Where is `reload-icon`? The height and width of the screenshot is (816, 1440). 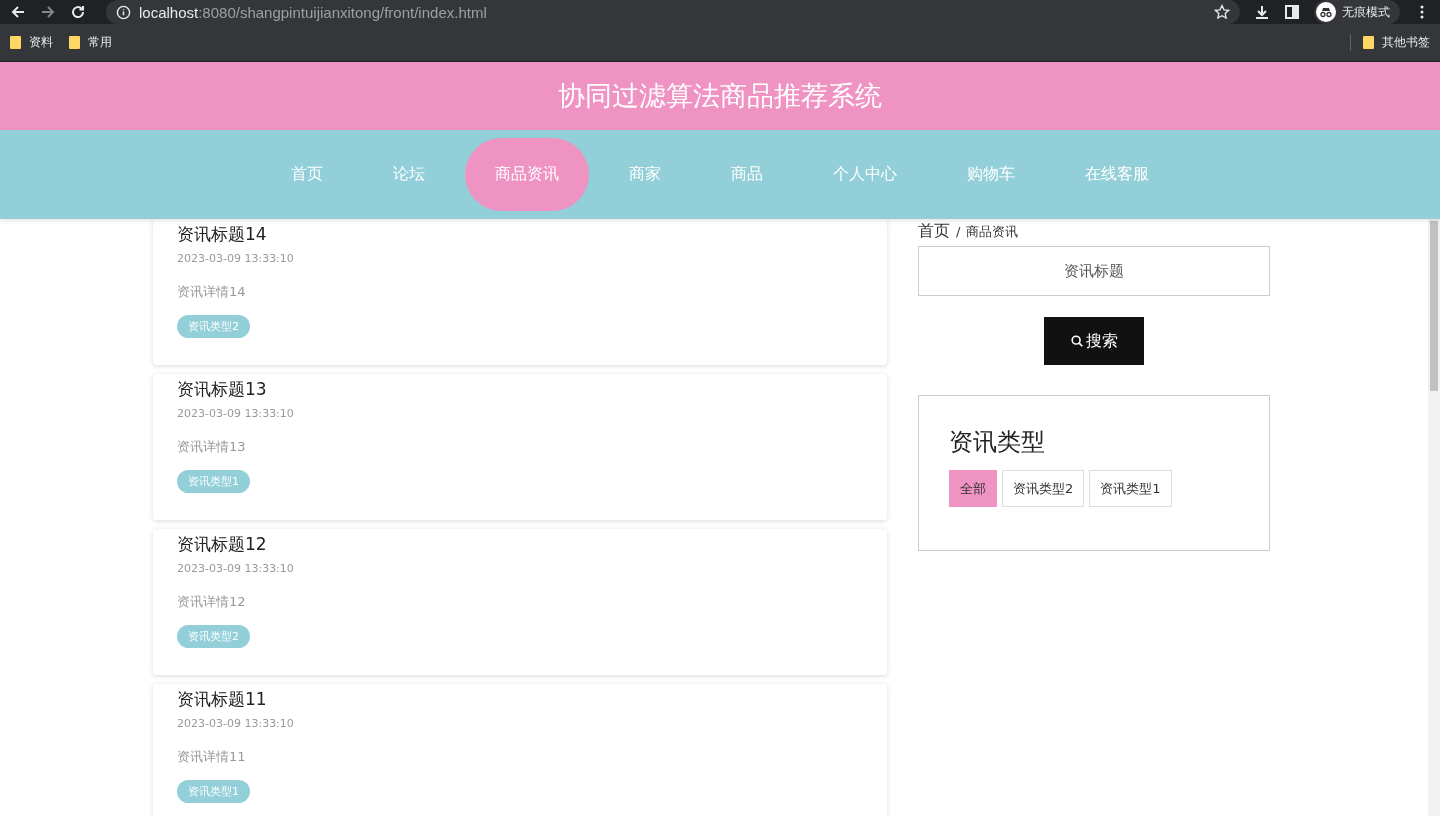 reload-icon is located at coordinates (78, 12).